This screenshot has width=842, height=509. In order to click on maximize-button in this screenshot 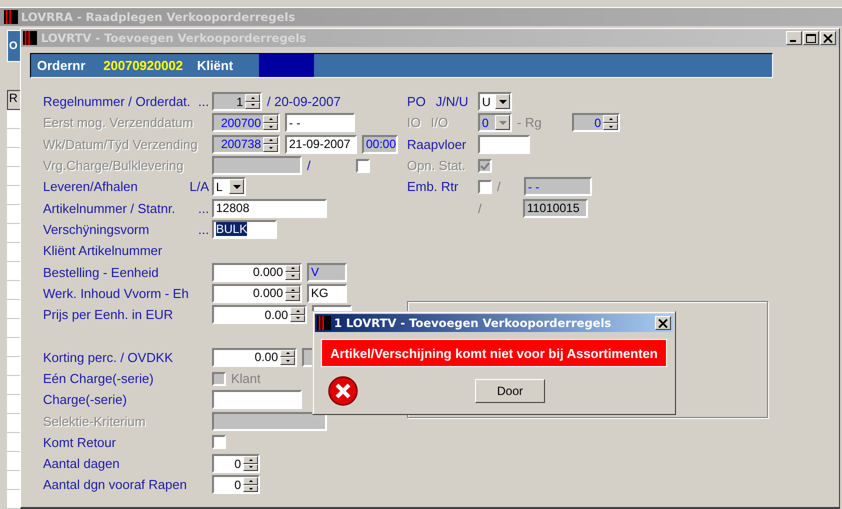, I will do `click(811, 38)`.